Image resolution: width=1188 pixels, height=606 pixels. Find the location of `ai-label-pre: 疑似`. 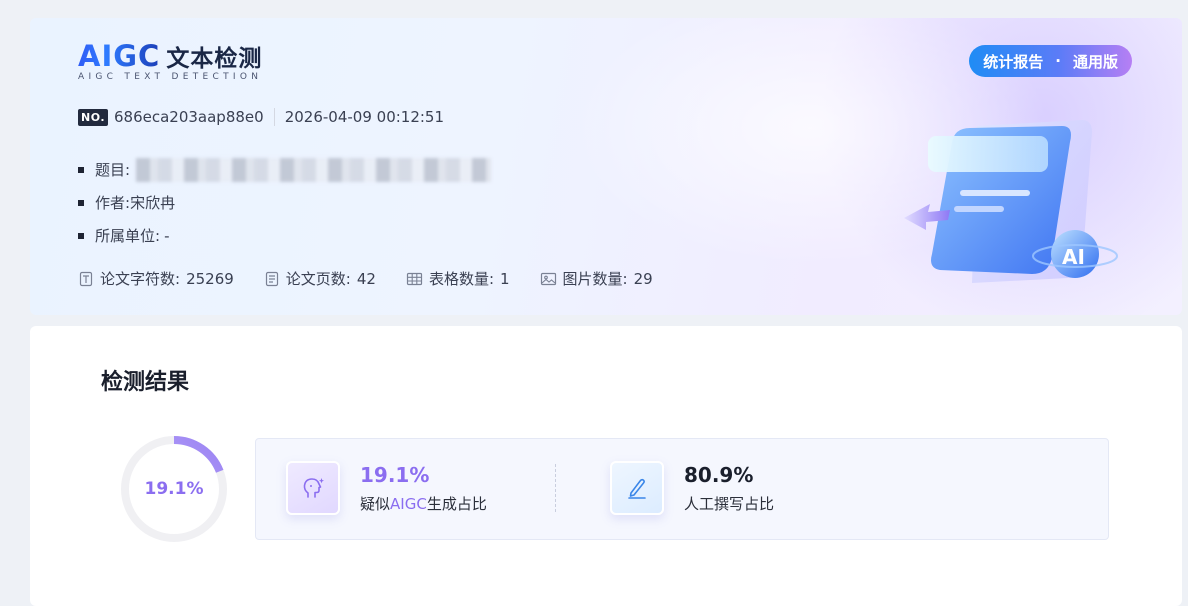

ai-label-pre: 疑似 is located at coordinates (375, 503).